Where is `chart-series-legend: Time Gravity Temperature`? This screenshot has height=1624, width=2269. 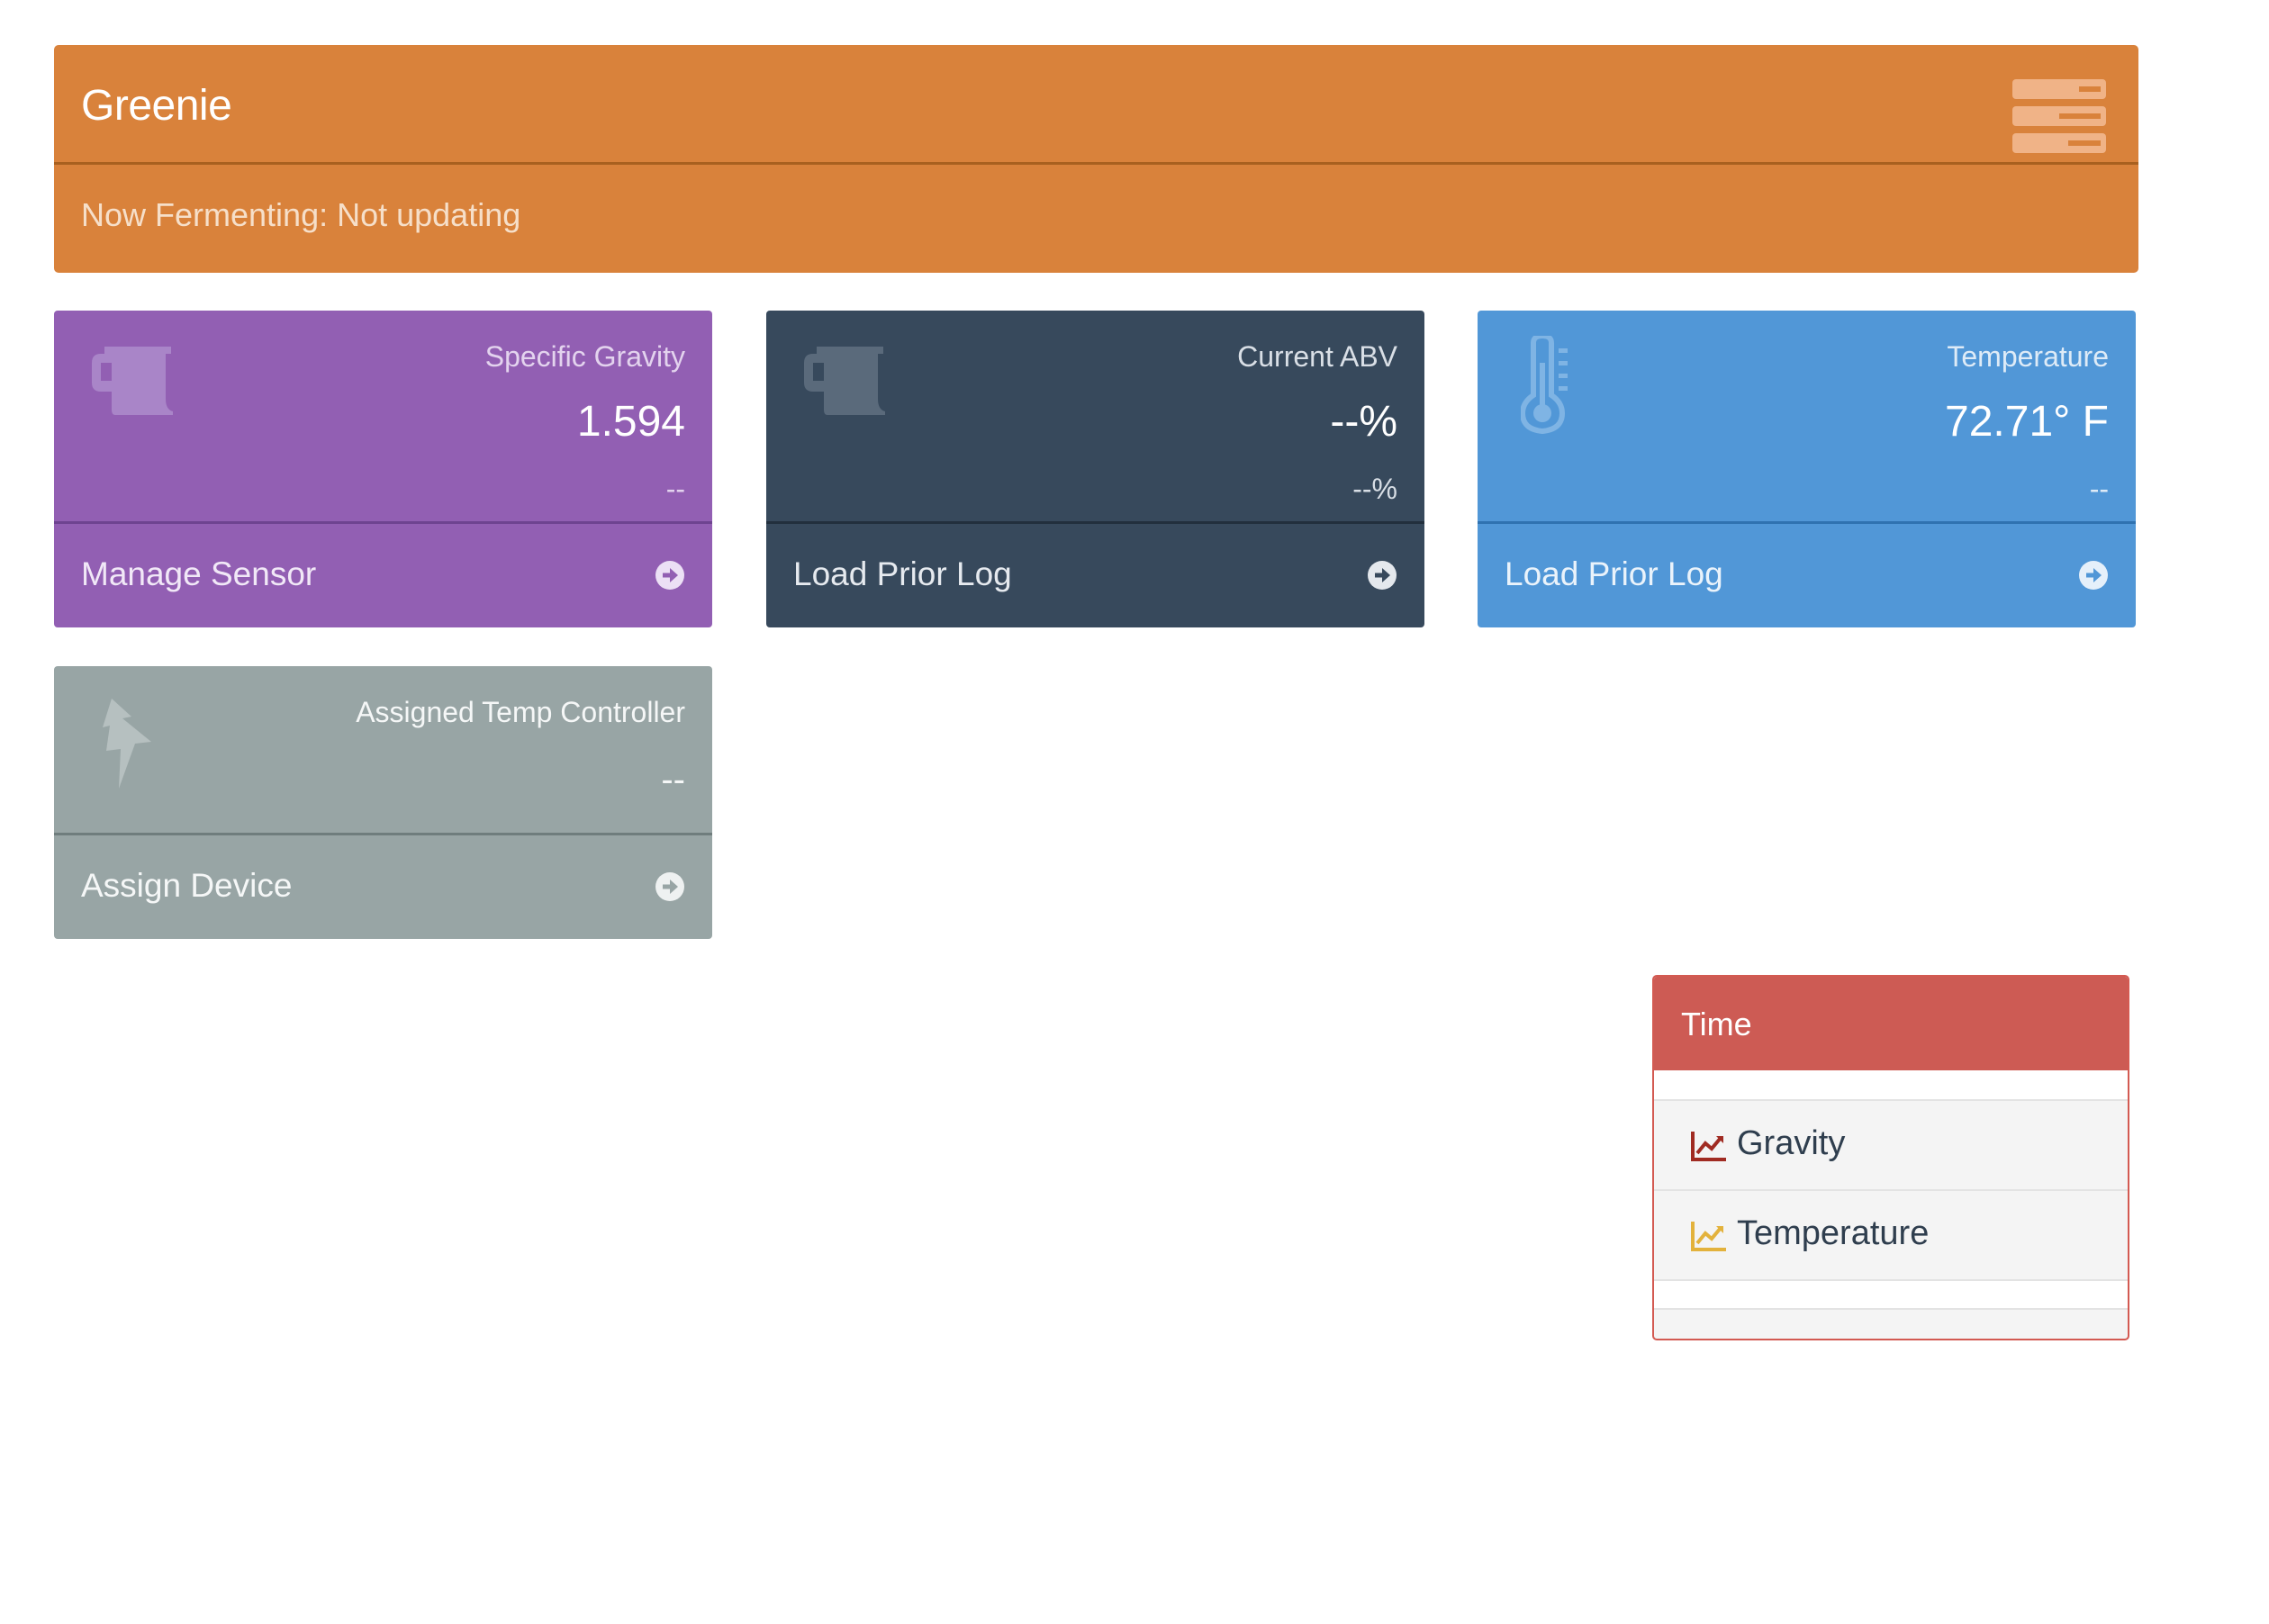
chart-series-legend: Time Gravity Temperature is located at coordinates (1890, 1157).